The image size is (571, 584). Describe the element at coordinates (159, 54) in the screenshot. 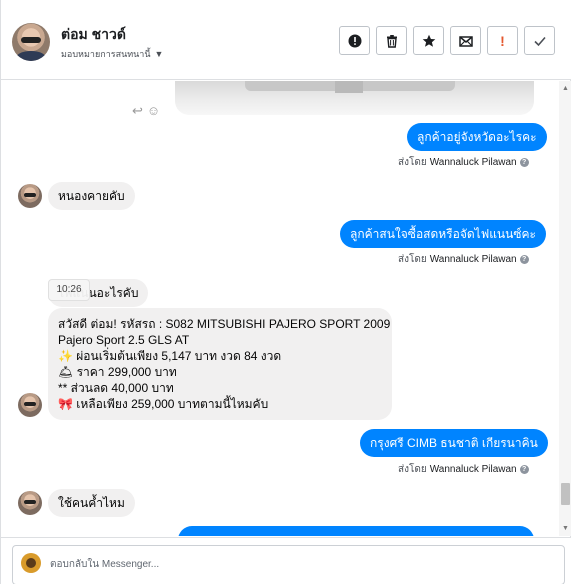

I see `chevron-down-icon: ▼` at that location.